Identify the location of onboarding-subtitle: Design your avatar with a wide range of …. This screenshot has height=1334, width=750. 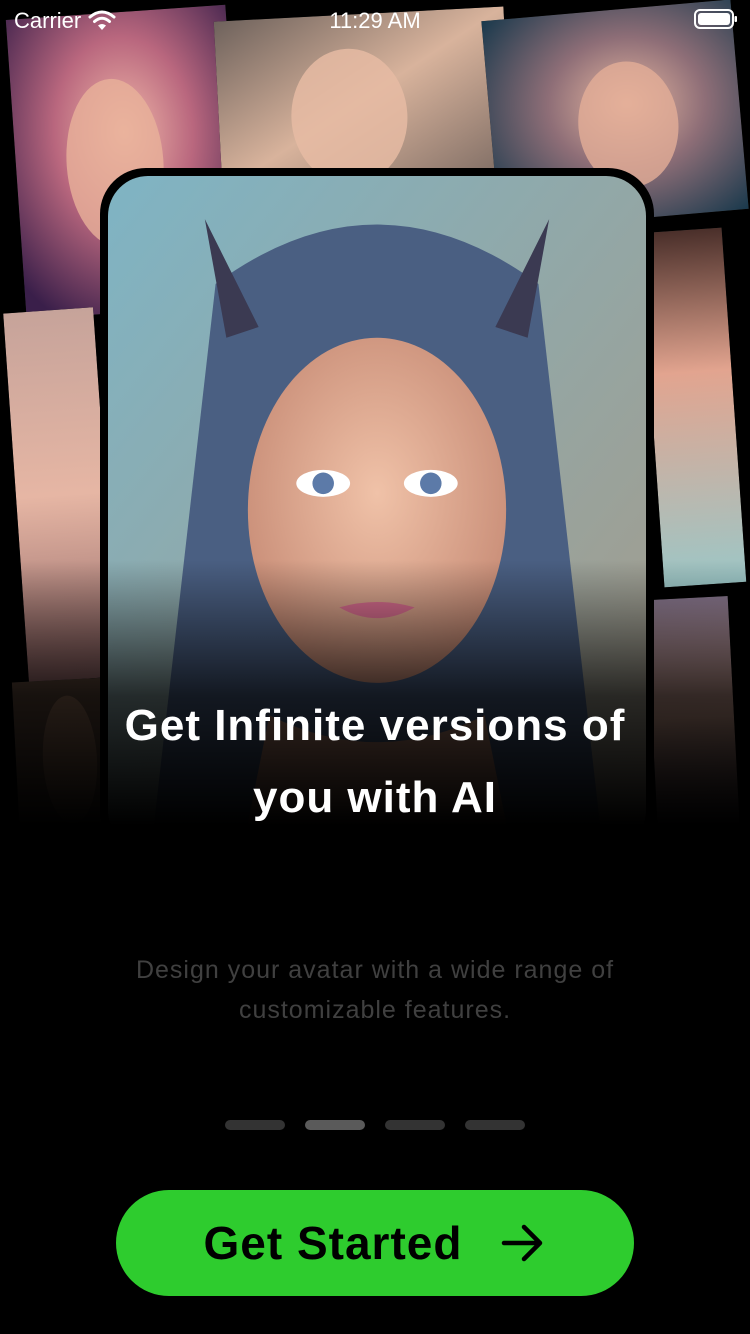
(375, 990).